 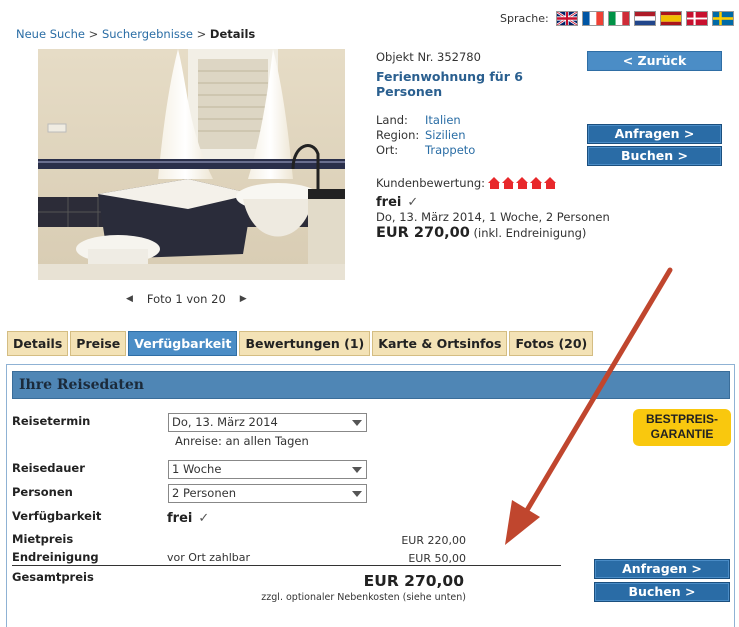 I want to click on tab-map: Karte & Ortsinfos, so click(x=440, y=343).